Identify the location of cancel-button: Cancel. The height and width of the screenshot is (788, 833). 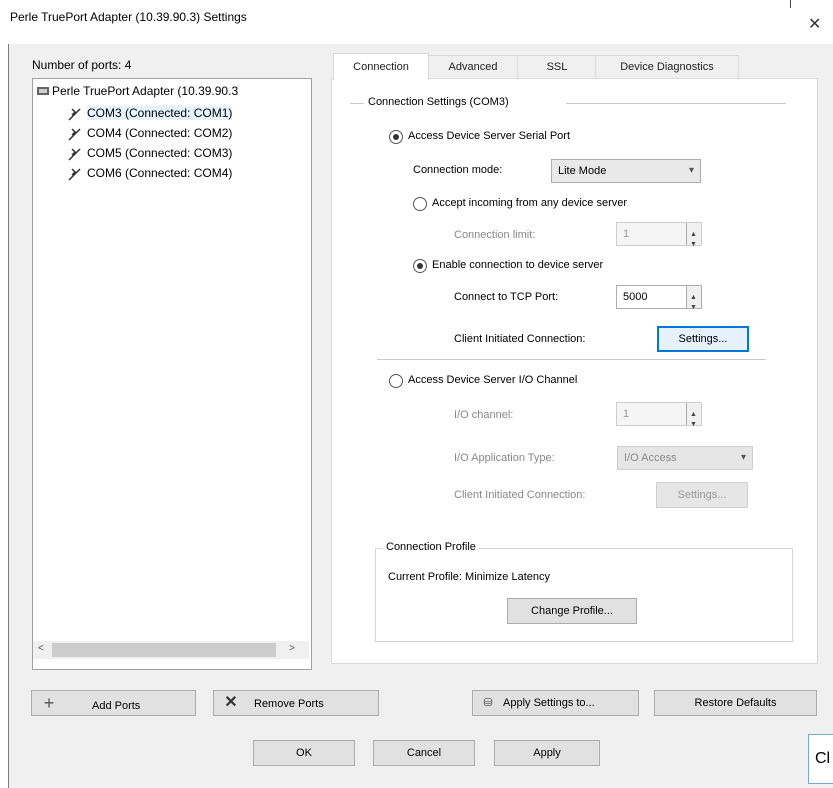
(424, 753).